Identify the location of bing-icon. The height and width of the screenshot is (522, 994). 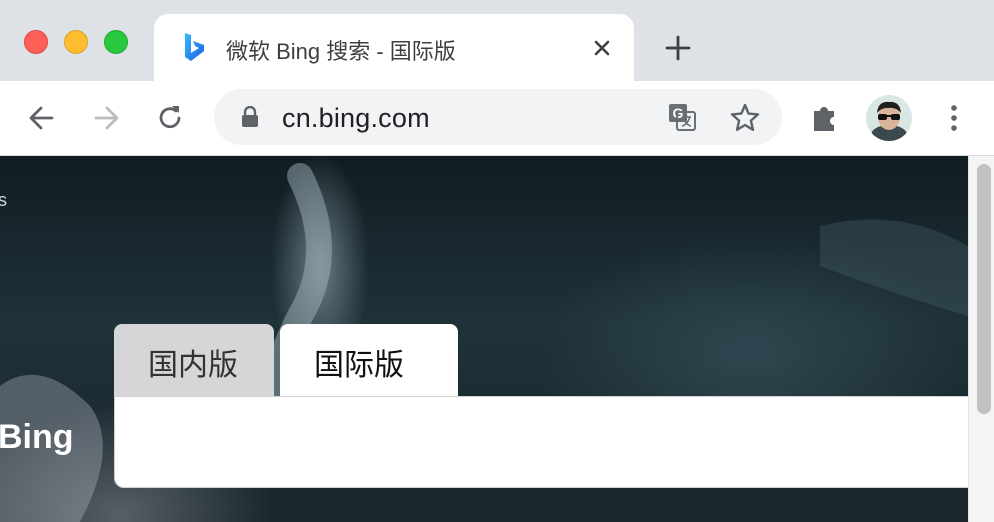
(194, 47).